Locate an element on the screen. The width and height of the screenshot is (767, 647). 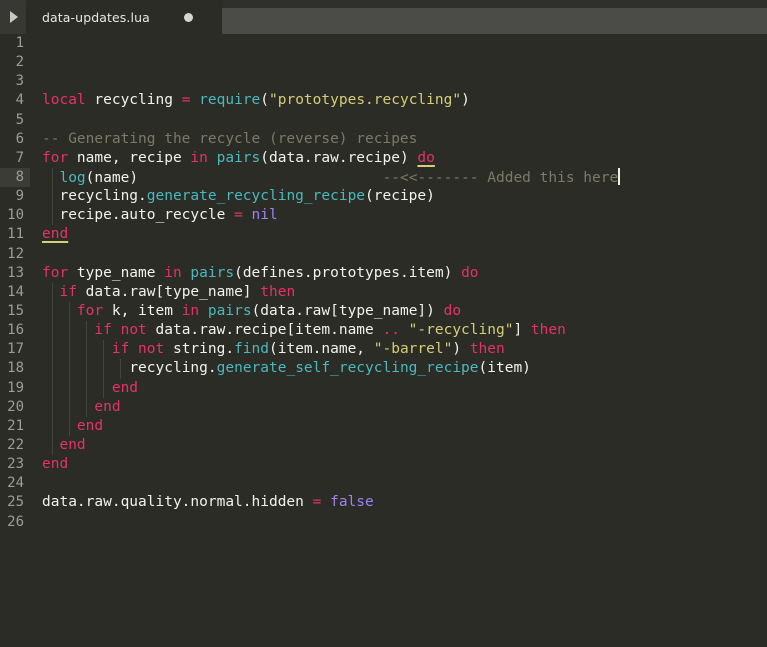
token-keyword: in is located at coordinates (173, 272).